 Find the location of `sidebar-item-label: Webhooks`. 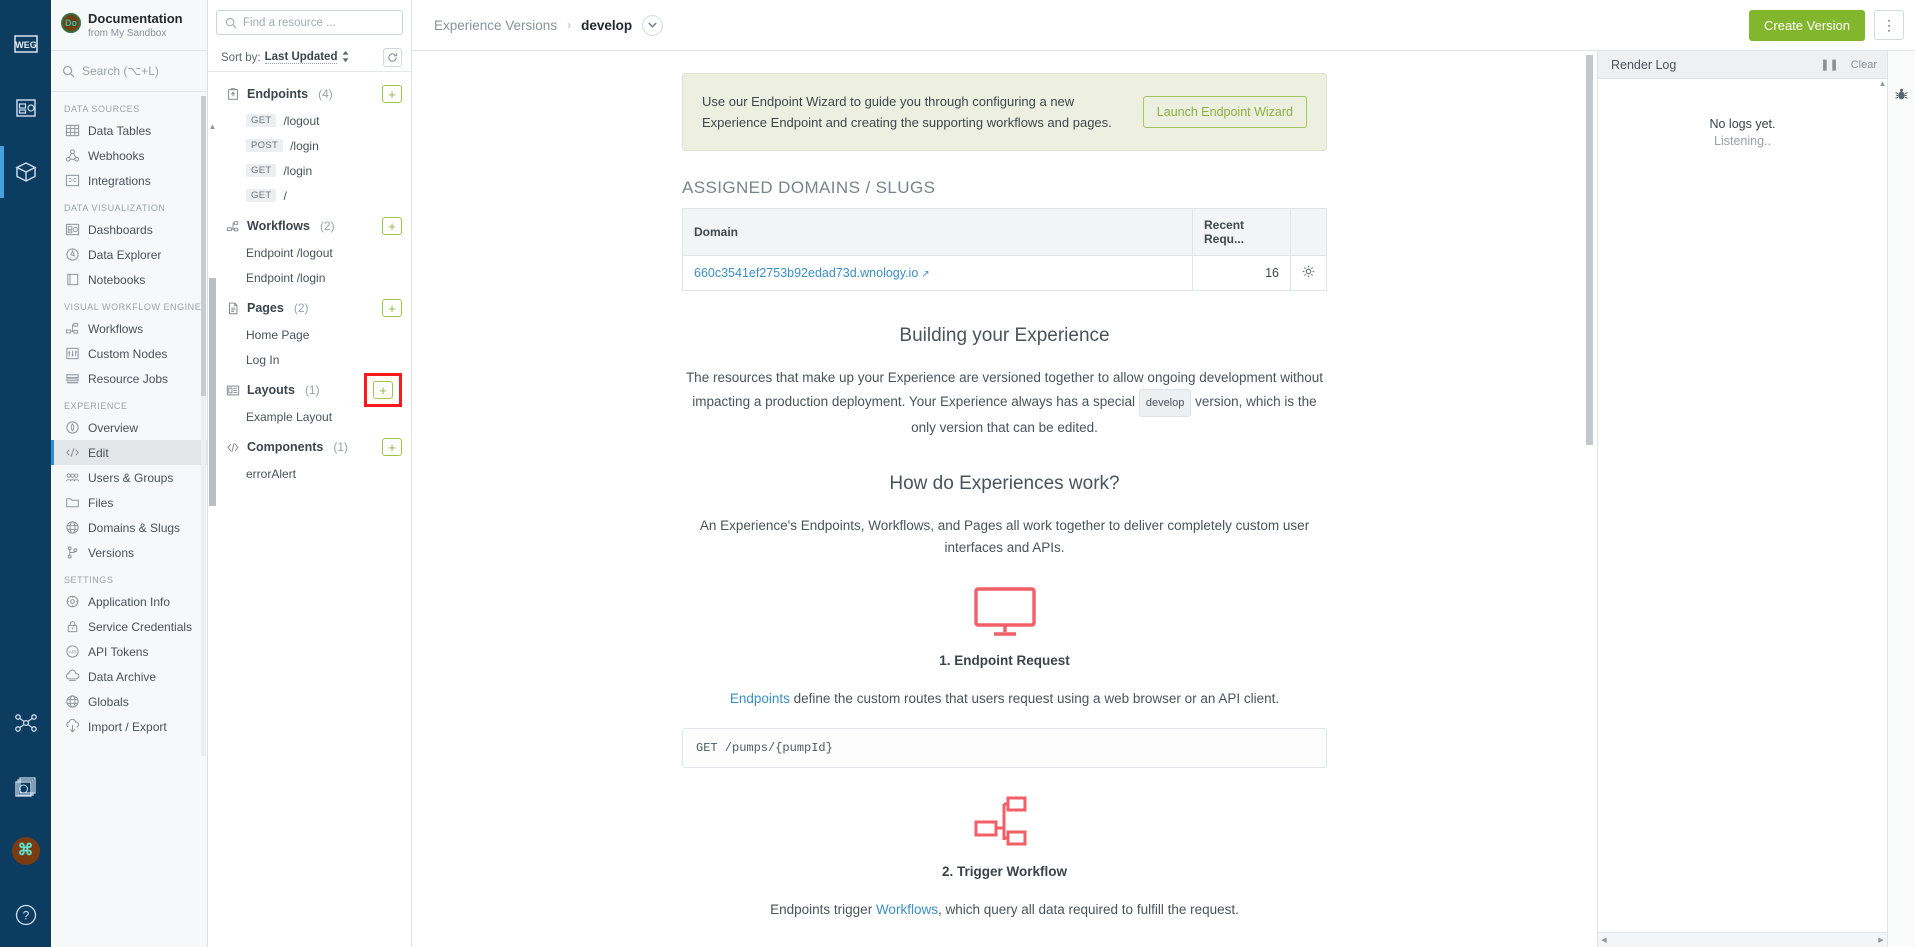

sidebar-item-label: Webhooks is located at coordinates (116, 155).